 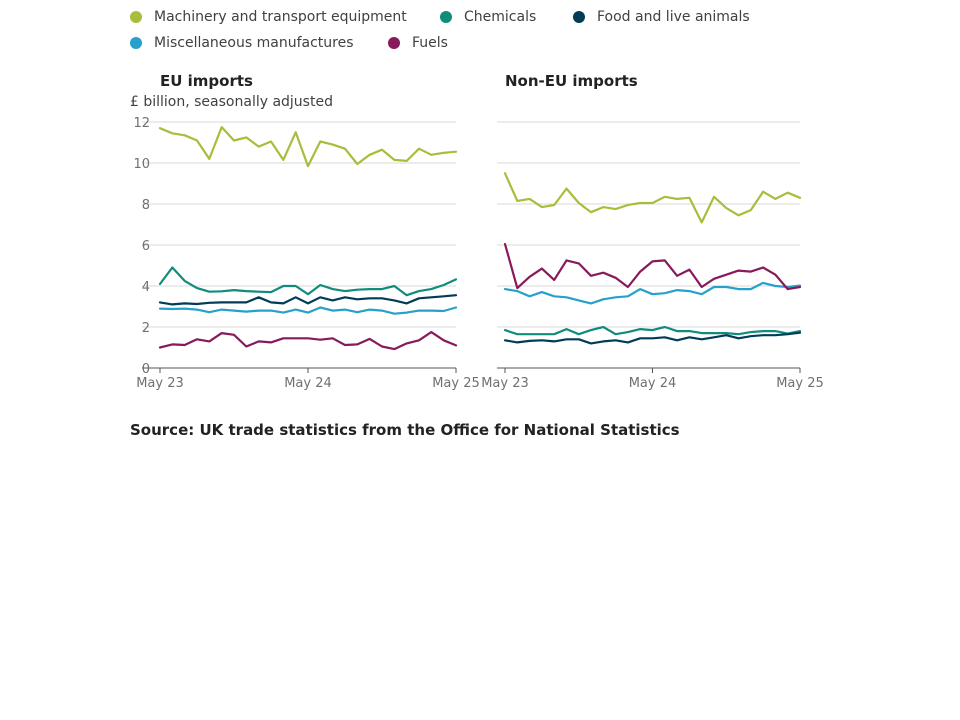 I want to click on x-tick-label-non-eu-0: May 23, so click(x=505, y=383).